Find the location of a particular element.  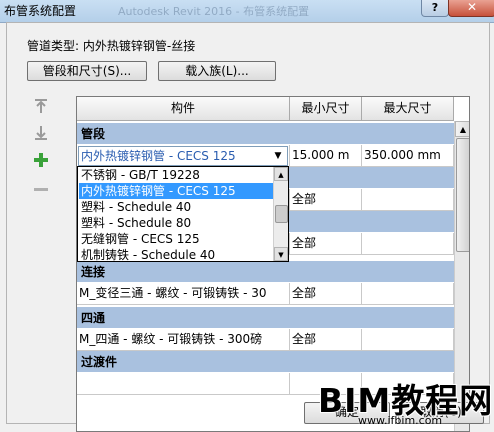

dropdown-option-selected: 内外热镀锌钢管 - CECS 125 is located at coordinates (177, 191).